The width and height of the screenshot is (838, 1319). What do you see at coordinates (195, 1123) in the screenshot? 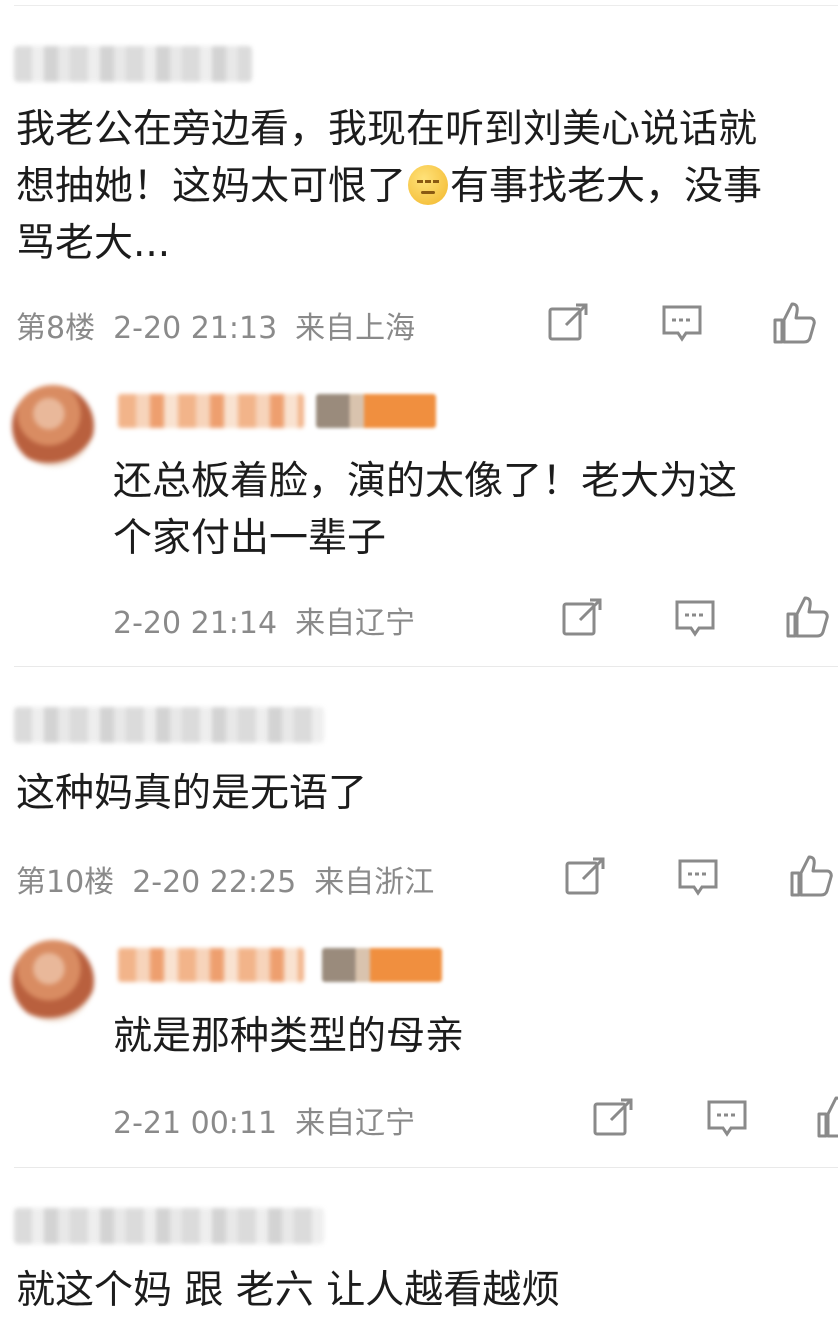
I see `reply-time: 2-21 00:11` at bounding box center [195, 1123].